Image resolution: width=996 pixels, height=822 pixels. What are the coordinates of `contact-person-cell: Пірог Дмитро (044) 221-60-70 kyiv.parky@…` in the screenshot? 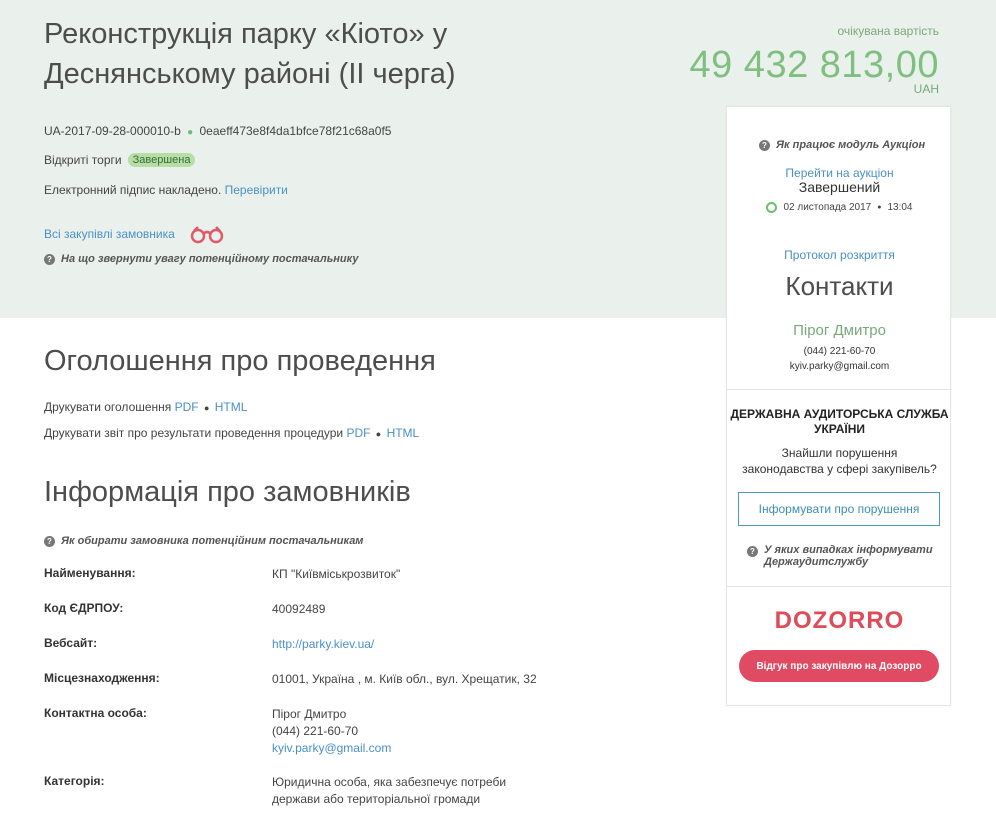 It's located at (478, 740).